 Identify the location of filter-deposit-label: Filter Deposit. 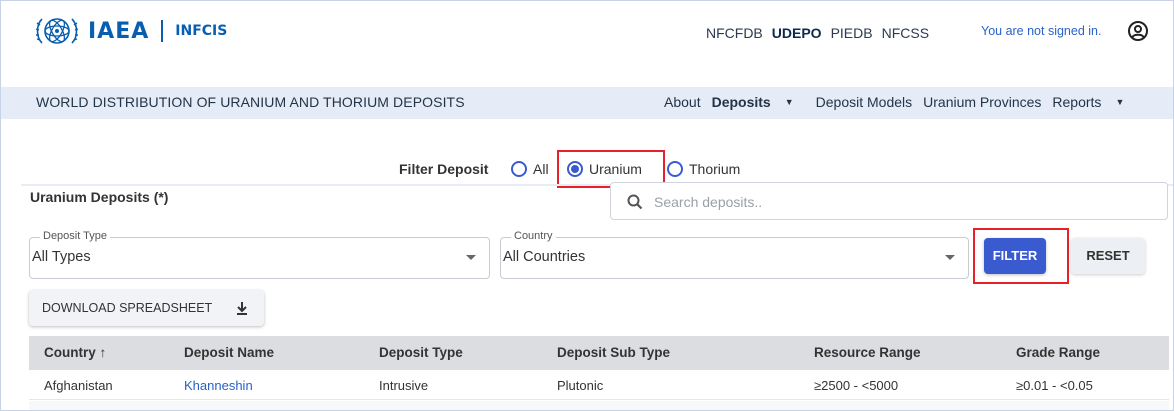
(444, 169).